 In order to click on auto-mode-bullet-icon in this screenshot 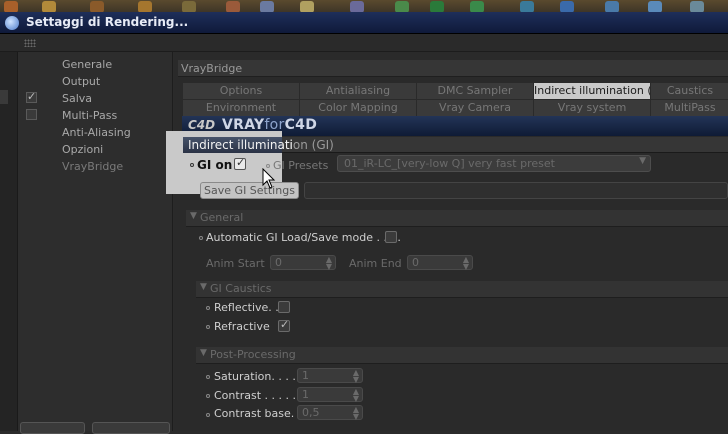, I will do `click(201, 238)`.